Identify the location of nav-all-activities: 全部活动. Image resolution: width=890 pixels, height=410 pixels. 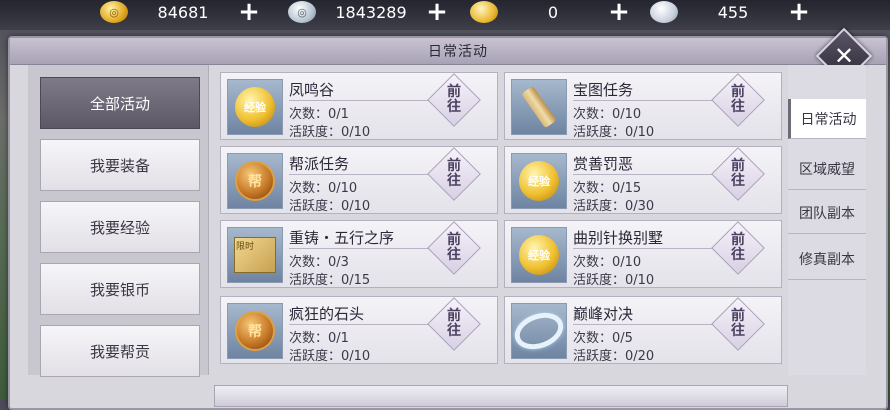
(120, 103).